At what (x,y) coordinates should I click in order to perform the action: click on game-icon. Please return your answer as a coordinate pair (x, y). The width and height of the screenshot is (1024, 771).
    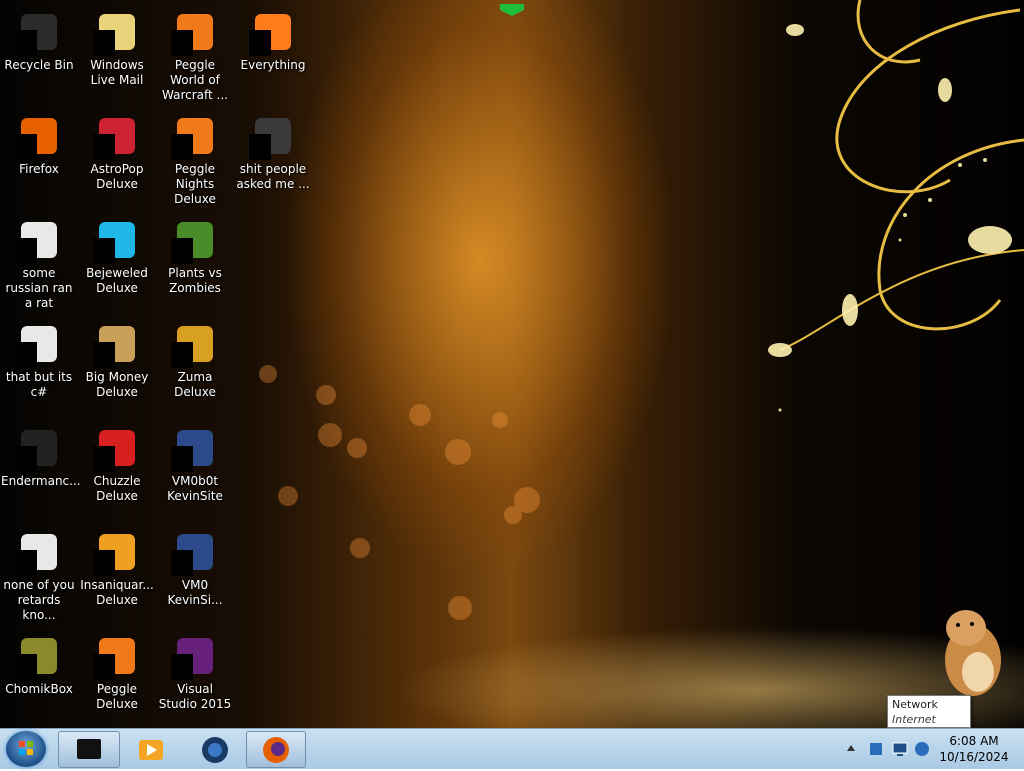
    Looking at the image, I should click on (117, 344).